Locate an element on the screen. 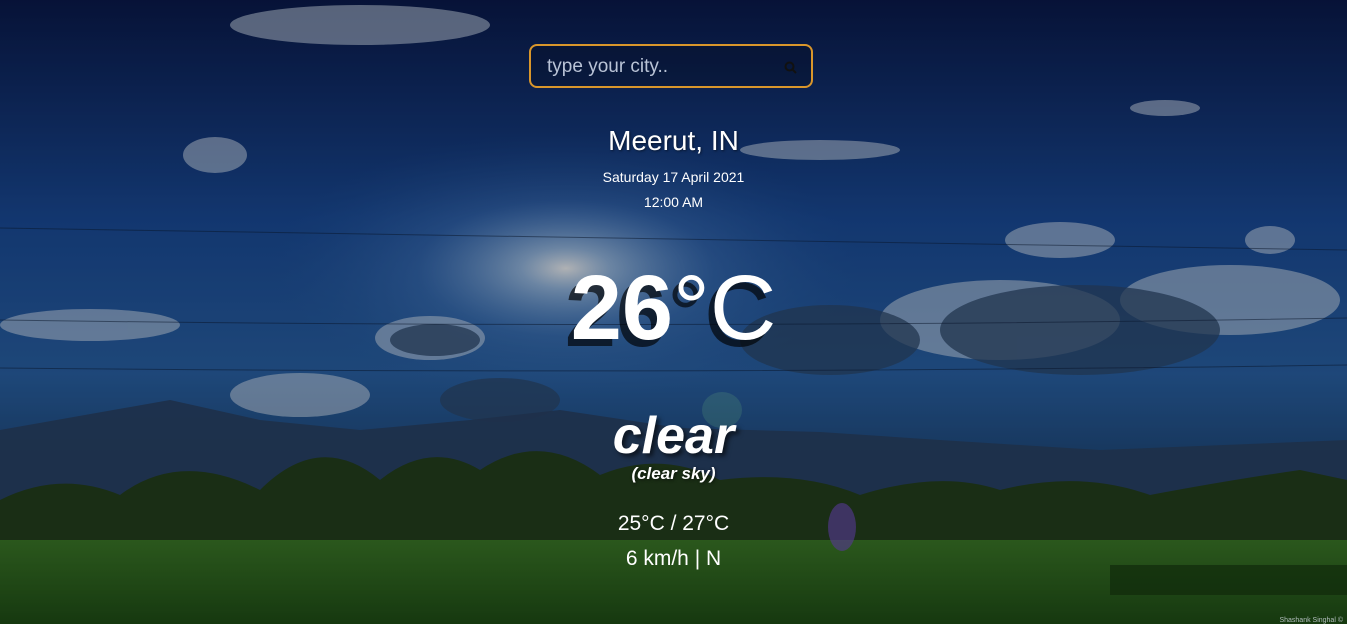 Image resolution: width=1347 pixels, height=624 pixels. search-icon is located at coordinates (791, 68).